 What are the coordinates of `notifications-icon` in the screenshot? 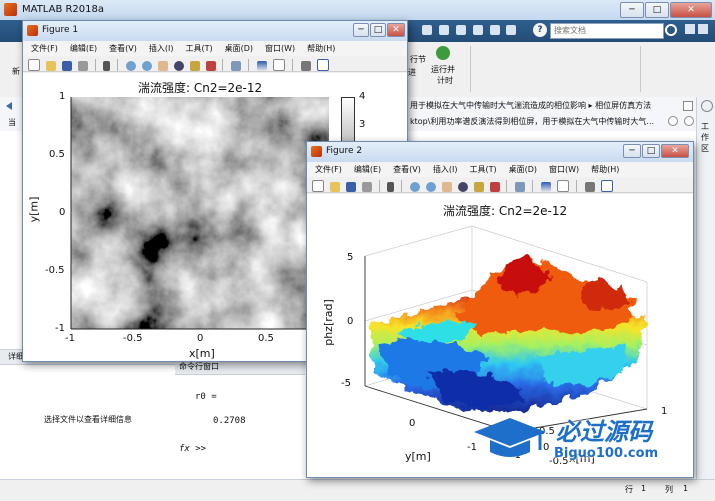 It's located at (703, 29).